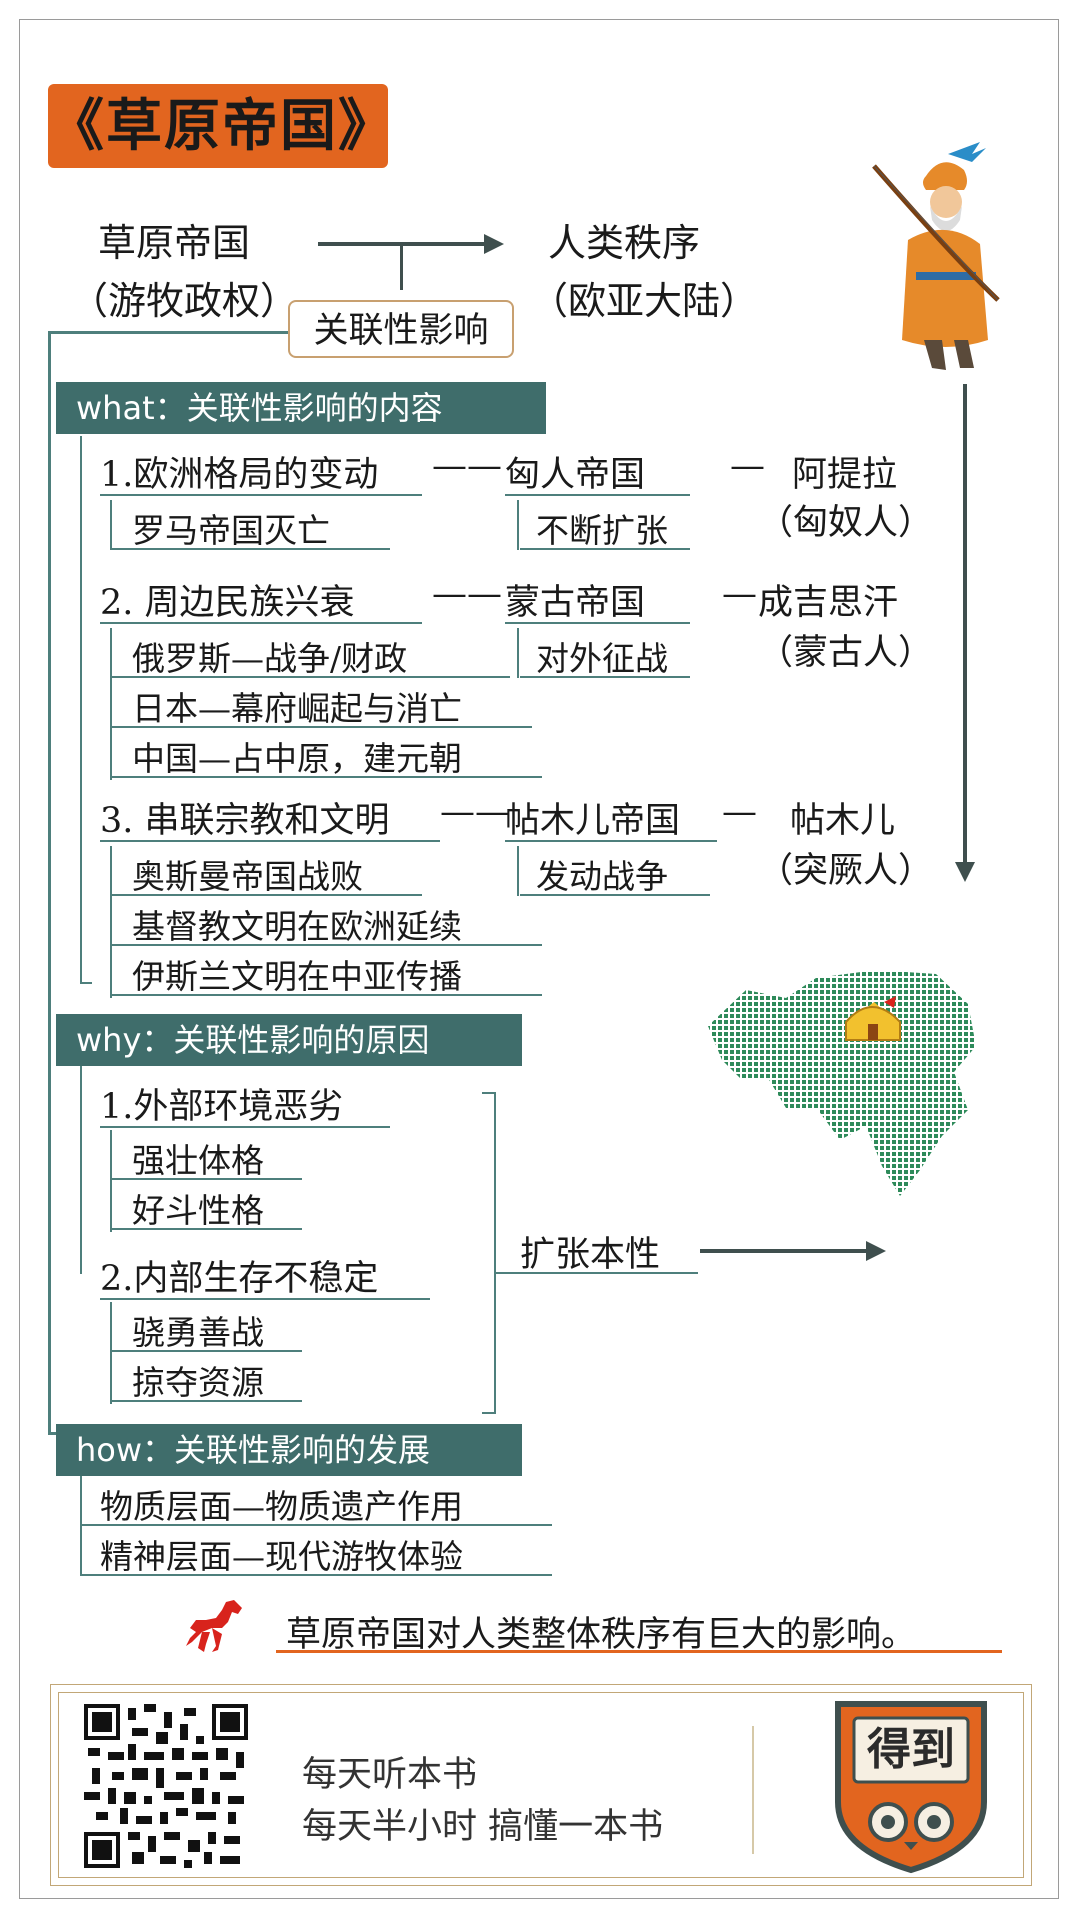  Describe the element at coordinates (911, 1749) in the screenshot. I see `dedao-logo-text: 得到` at that location.